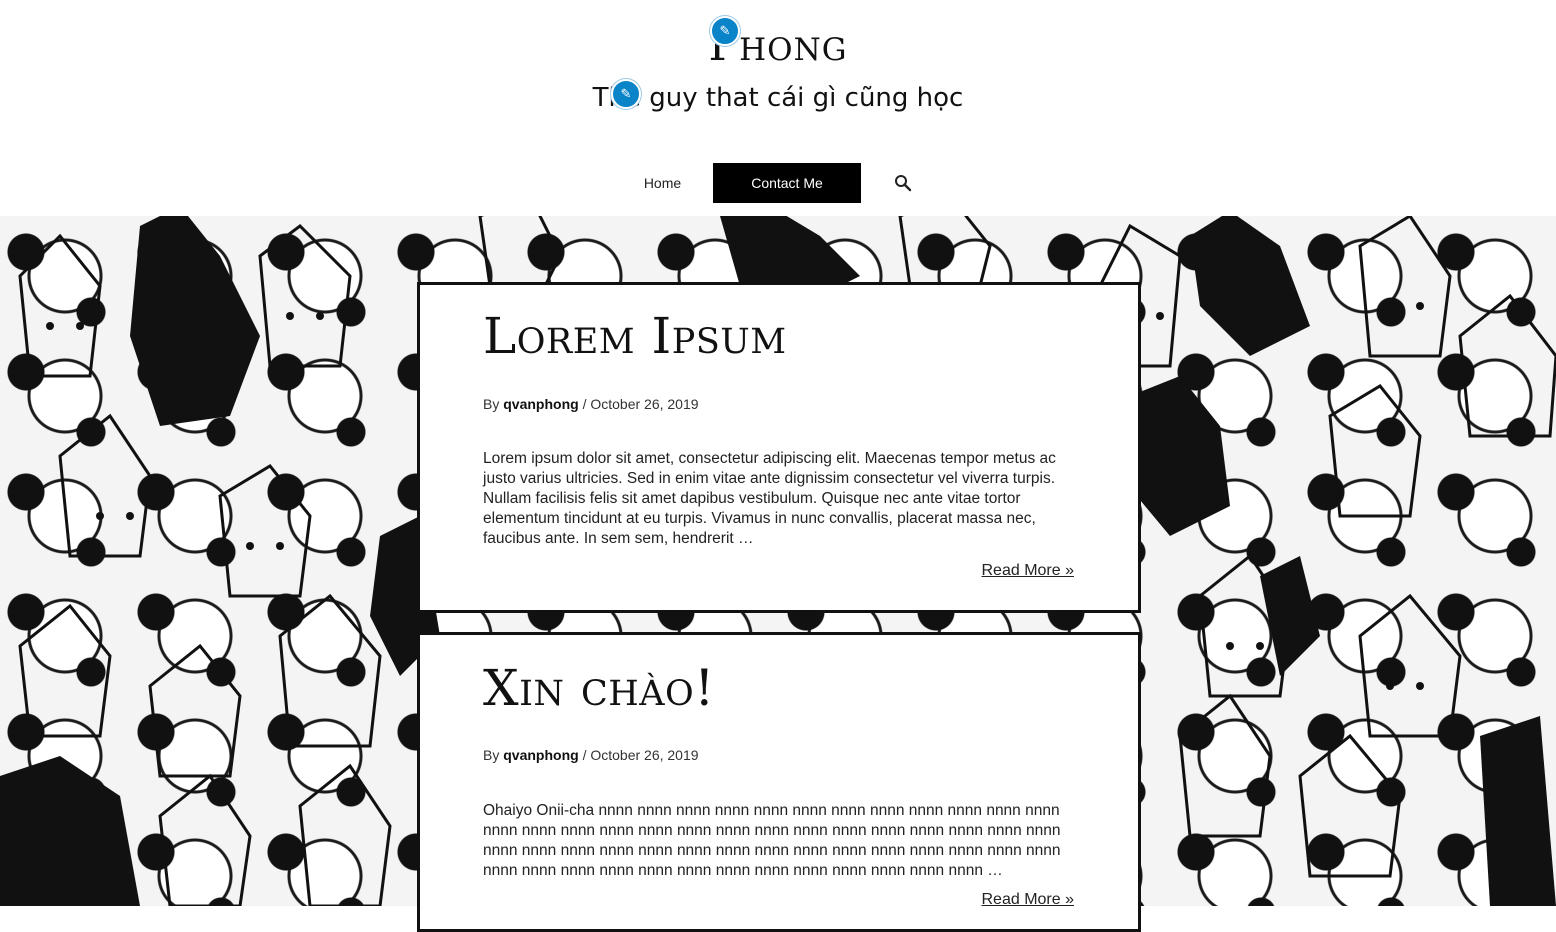 This screenshot has height=932, width=1556. What do you see at coordinates (778, 46) in the screenshot?
I see `site-title-row: ✎ Phong` at bounding box center [778, 46].